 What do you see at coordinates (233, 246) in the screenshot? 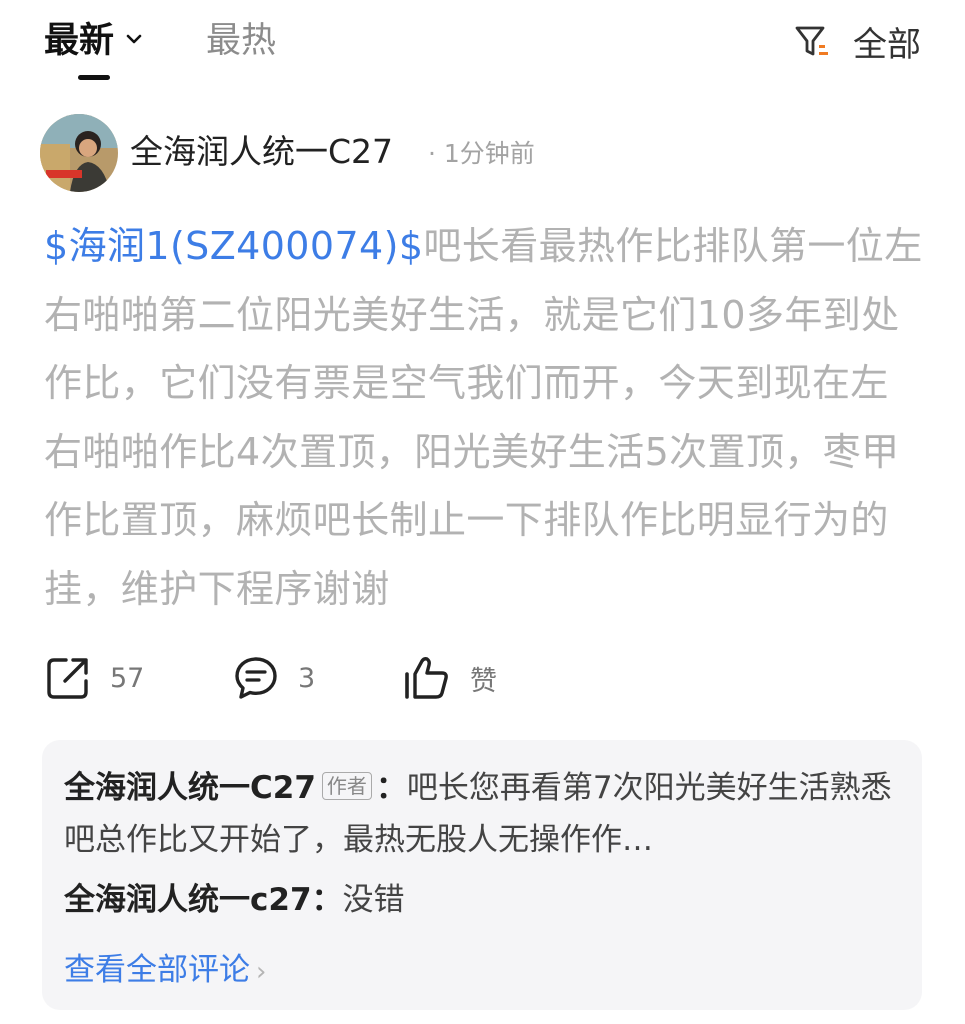
I see `stock-tag-link: $海润1(SZ400074)$` at bounding box center [233, 246].